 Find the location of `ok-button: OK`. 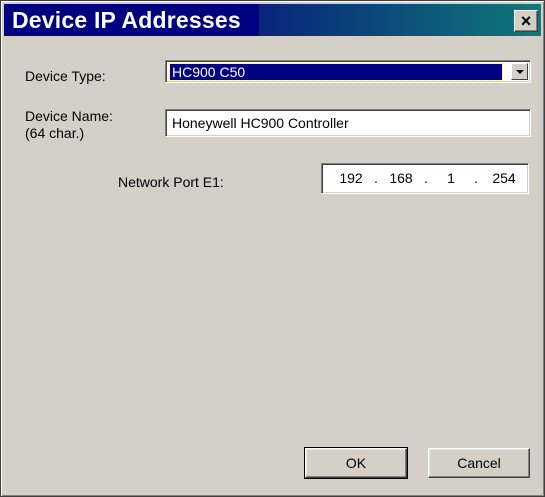

ok-button: OK is located at coordinates (356, 463).